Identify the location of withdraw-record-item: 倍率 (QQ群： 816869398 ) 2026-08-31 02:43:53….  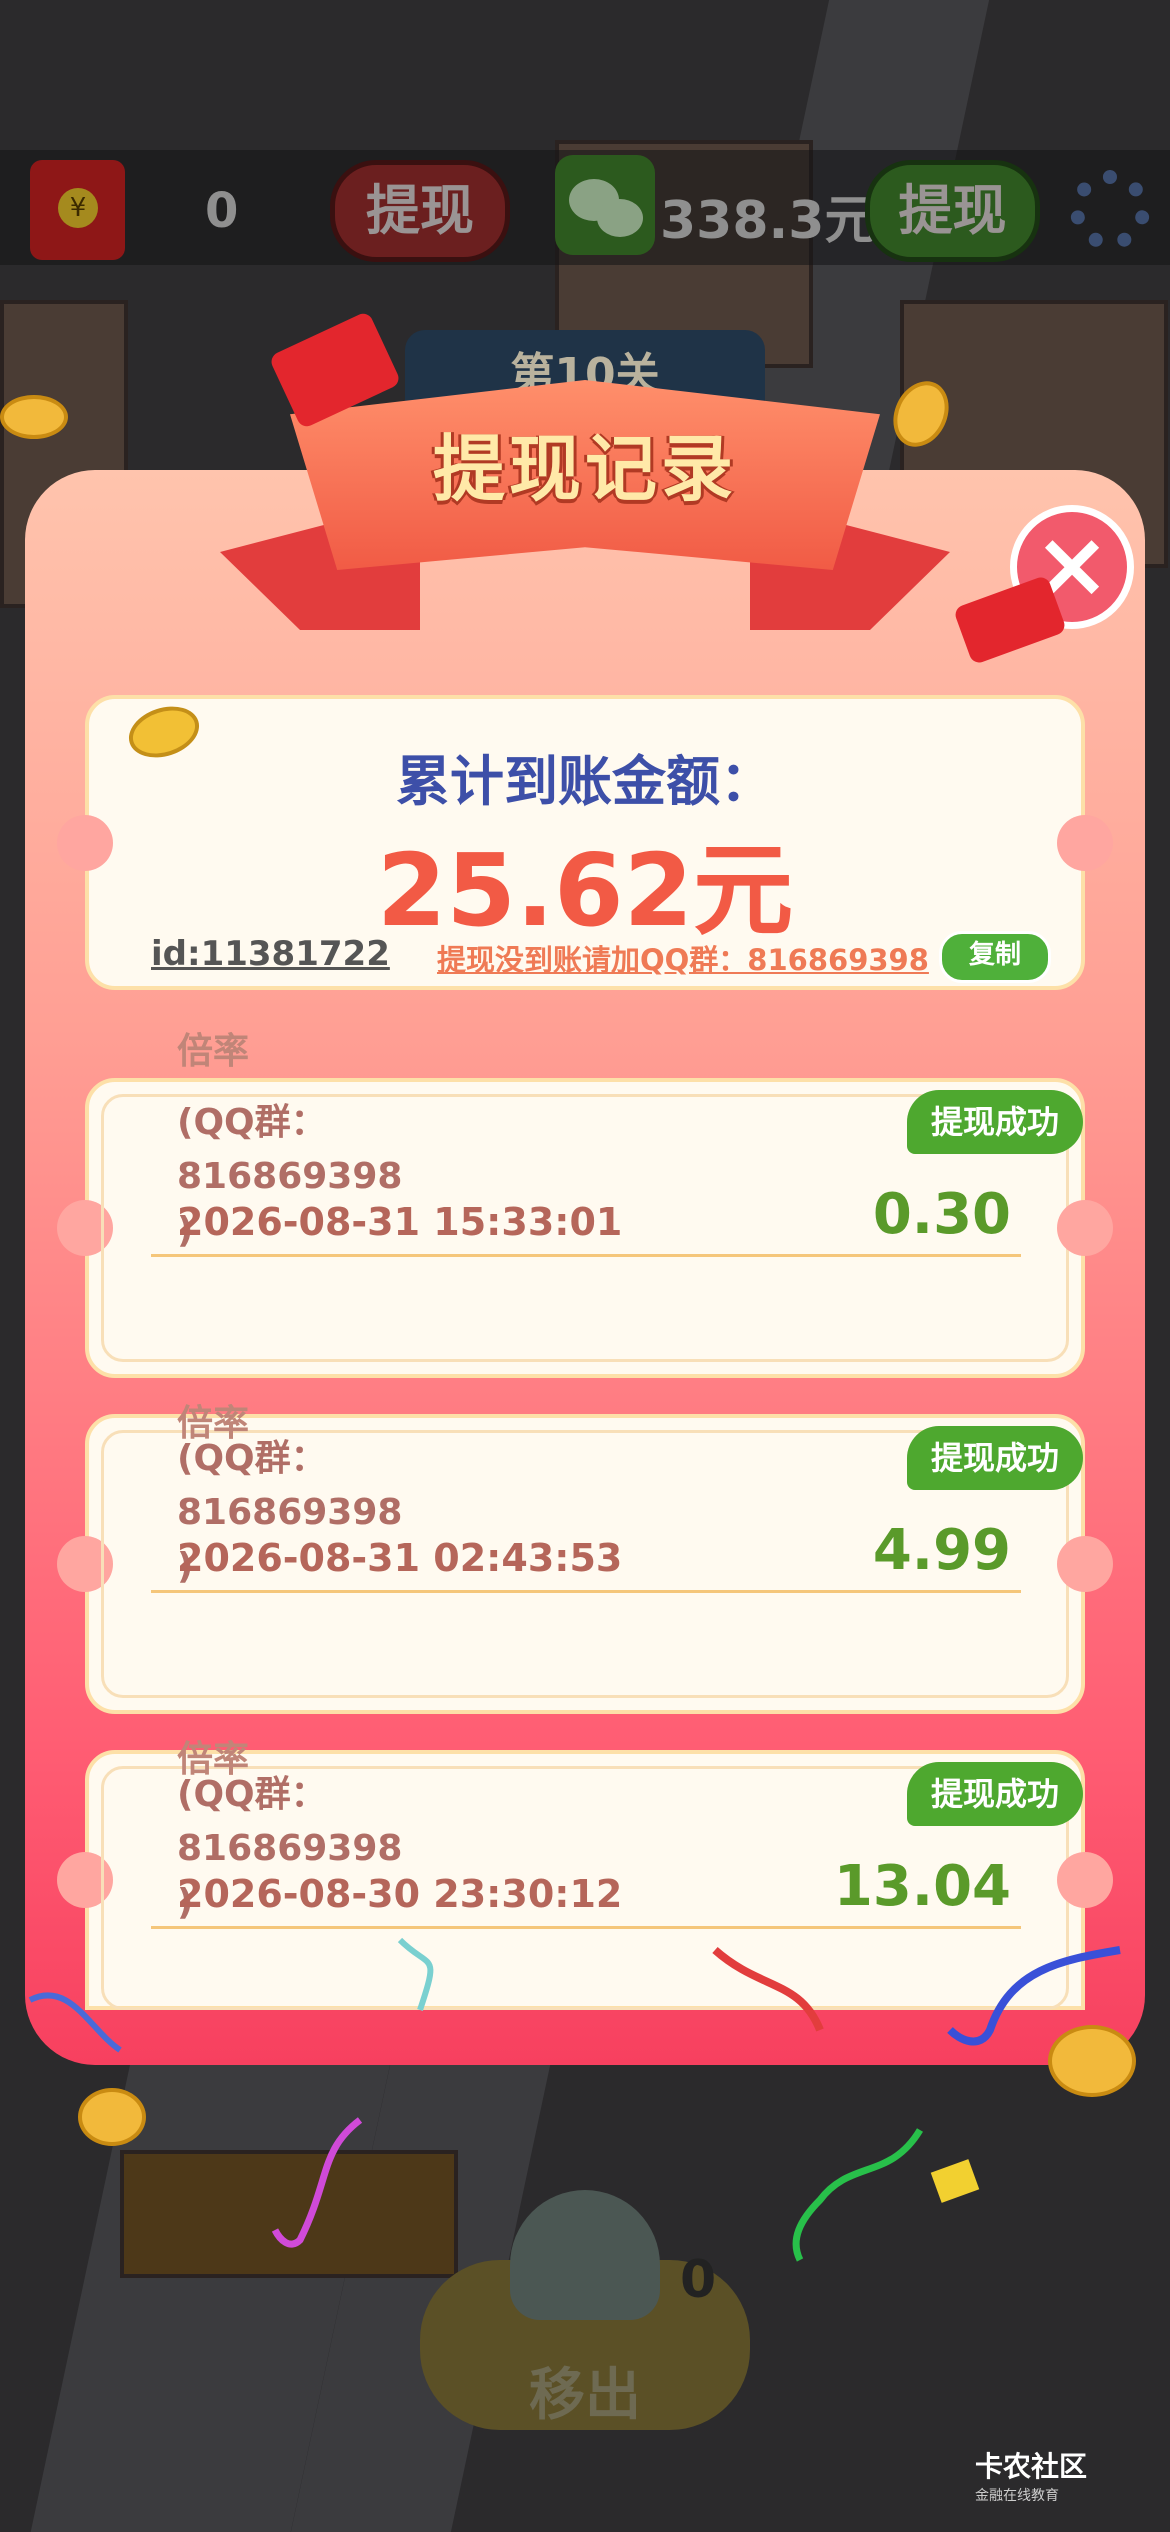
(585, 1558).